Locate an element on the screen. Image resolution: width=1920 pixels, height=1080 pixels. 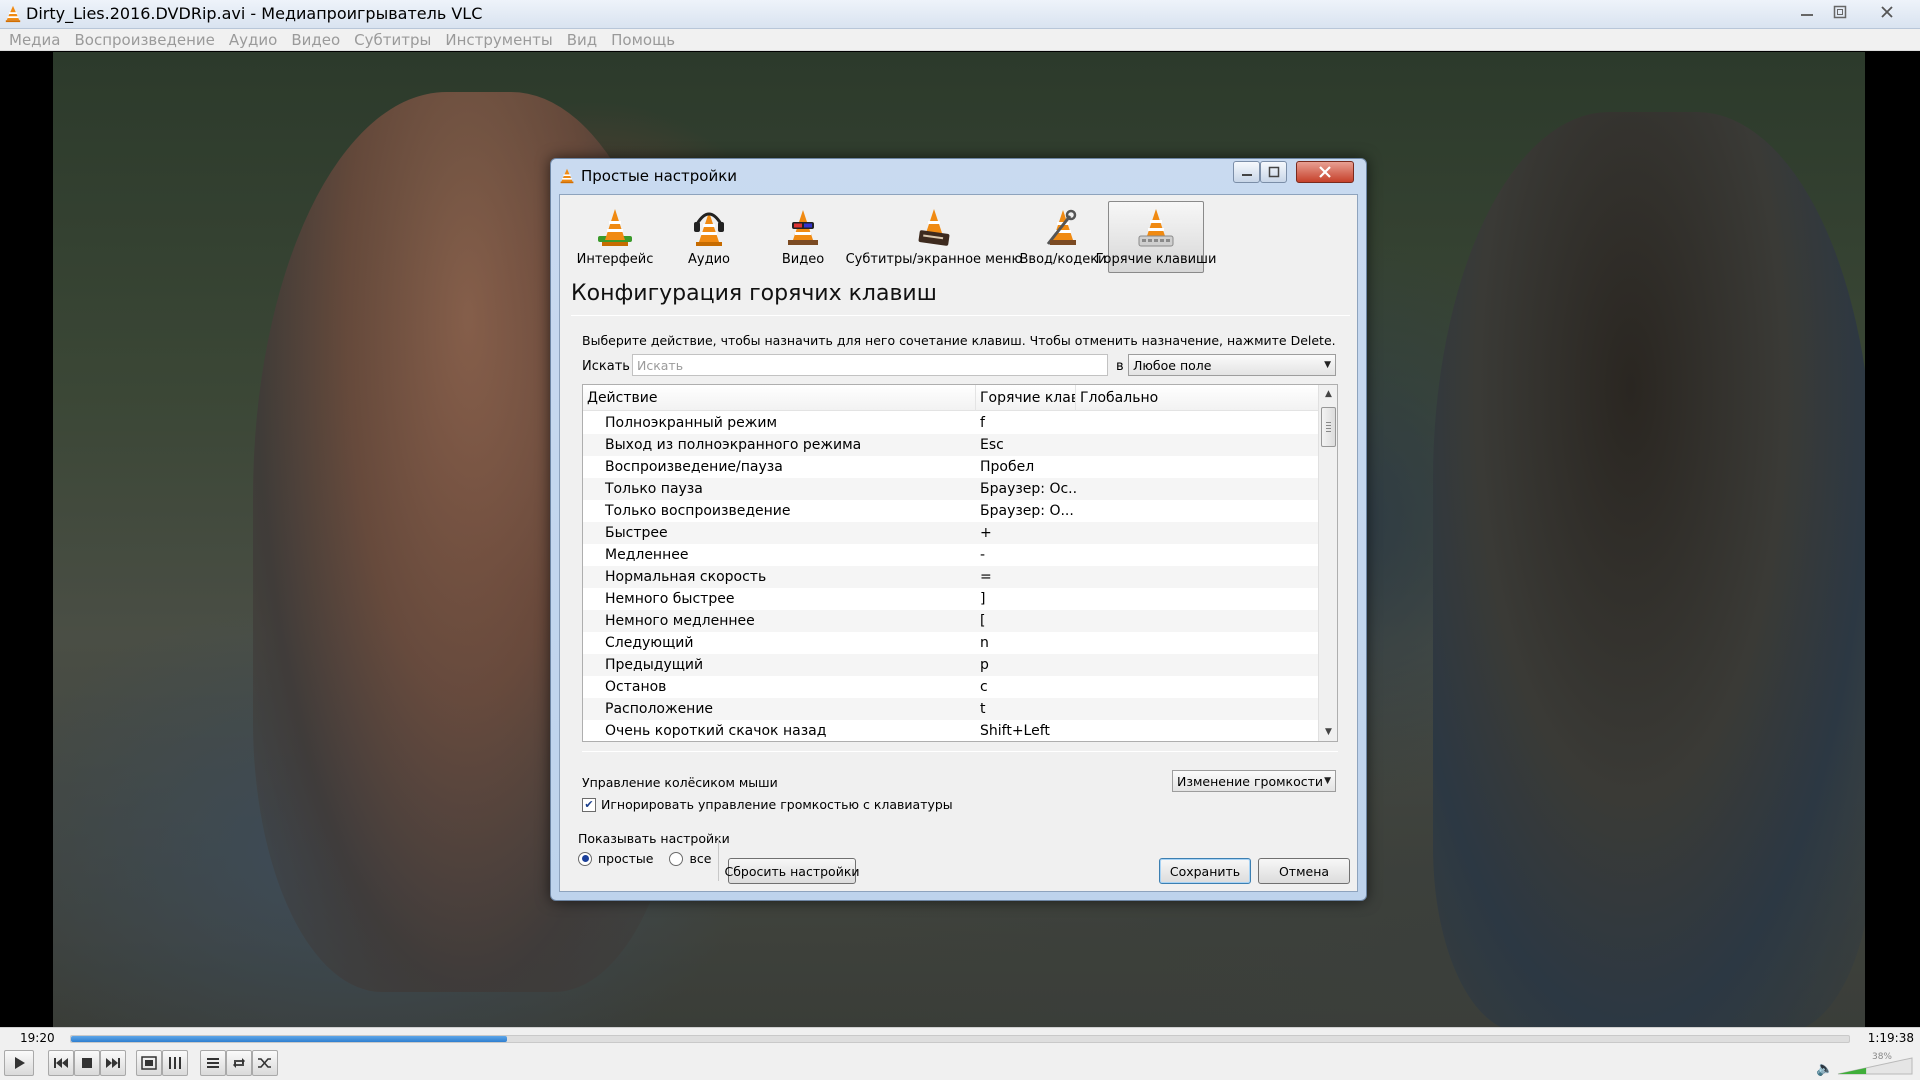
hotkey-action: Быстрее is located at coordinates (636, 533).